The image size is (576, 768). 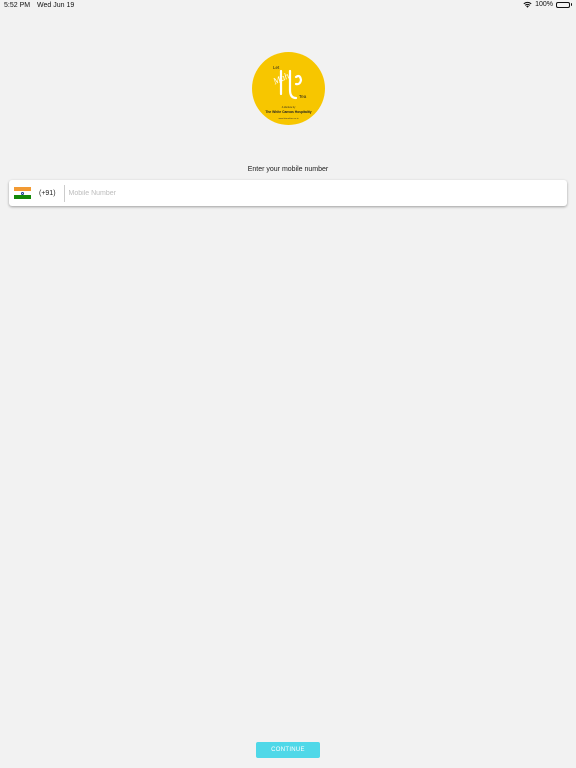 I want to click on status-indicators: 100%, so click(x=547, y=4).